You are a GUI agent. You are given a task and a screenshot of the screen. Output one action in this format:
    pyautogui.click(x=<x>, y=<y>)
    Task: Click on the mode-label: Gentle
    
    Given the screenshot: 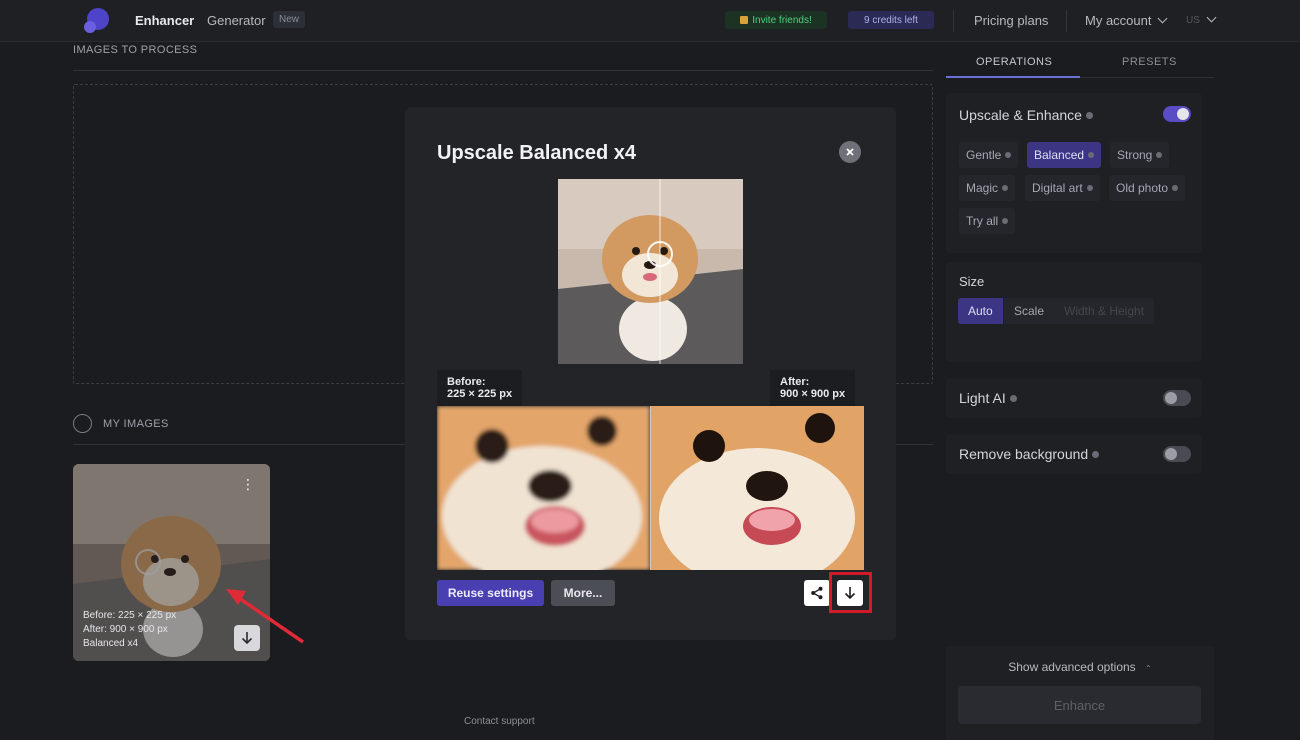 What is the action you would take?
    pyautogui.click(x=984, y=155)
    